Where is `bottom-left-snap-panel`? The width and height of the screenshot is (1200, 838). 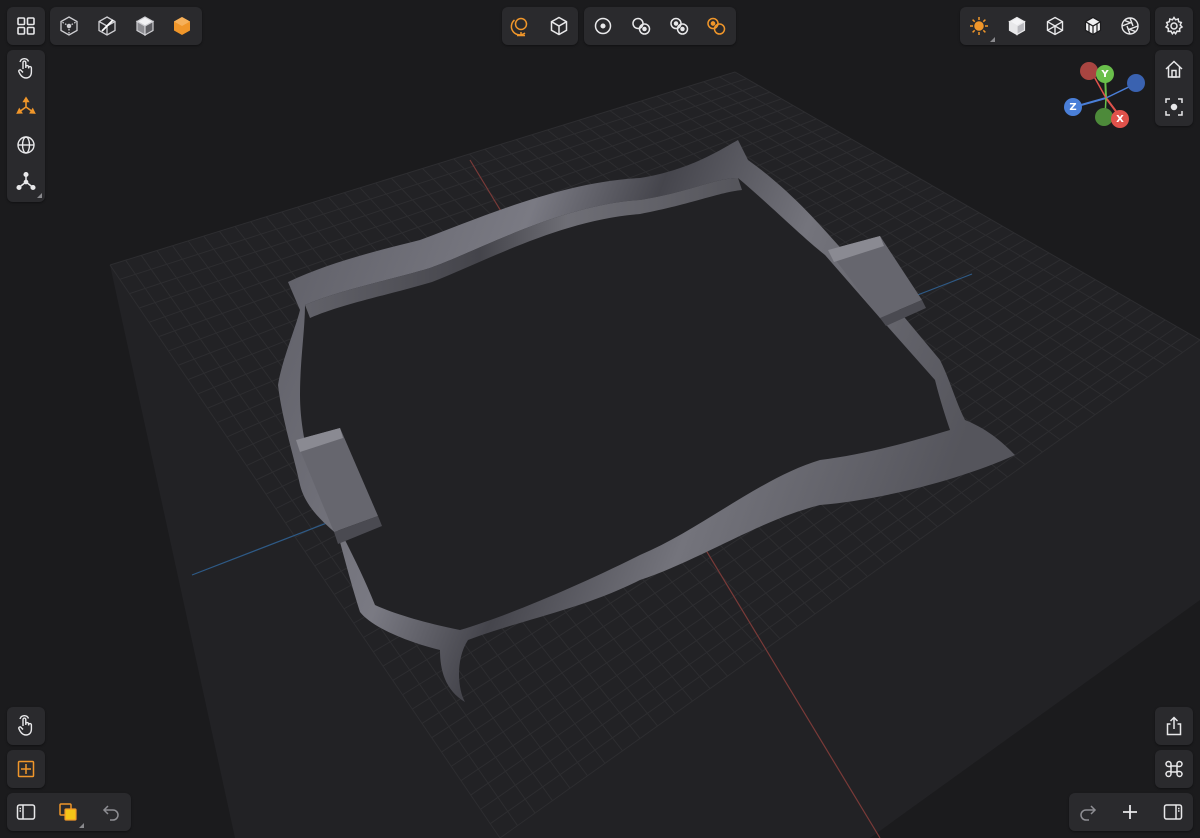 bottom-left-snap-panel is located at coordinates (26, 769).